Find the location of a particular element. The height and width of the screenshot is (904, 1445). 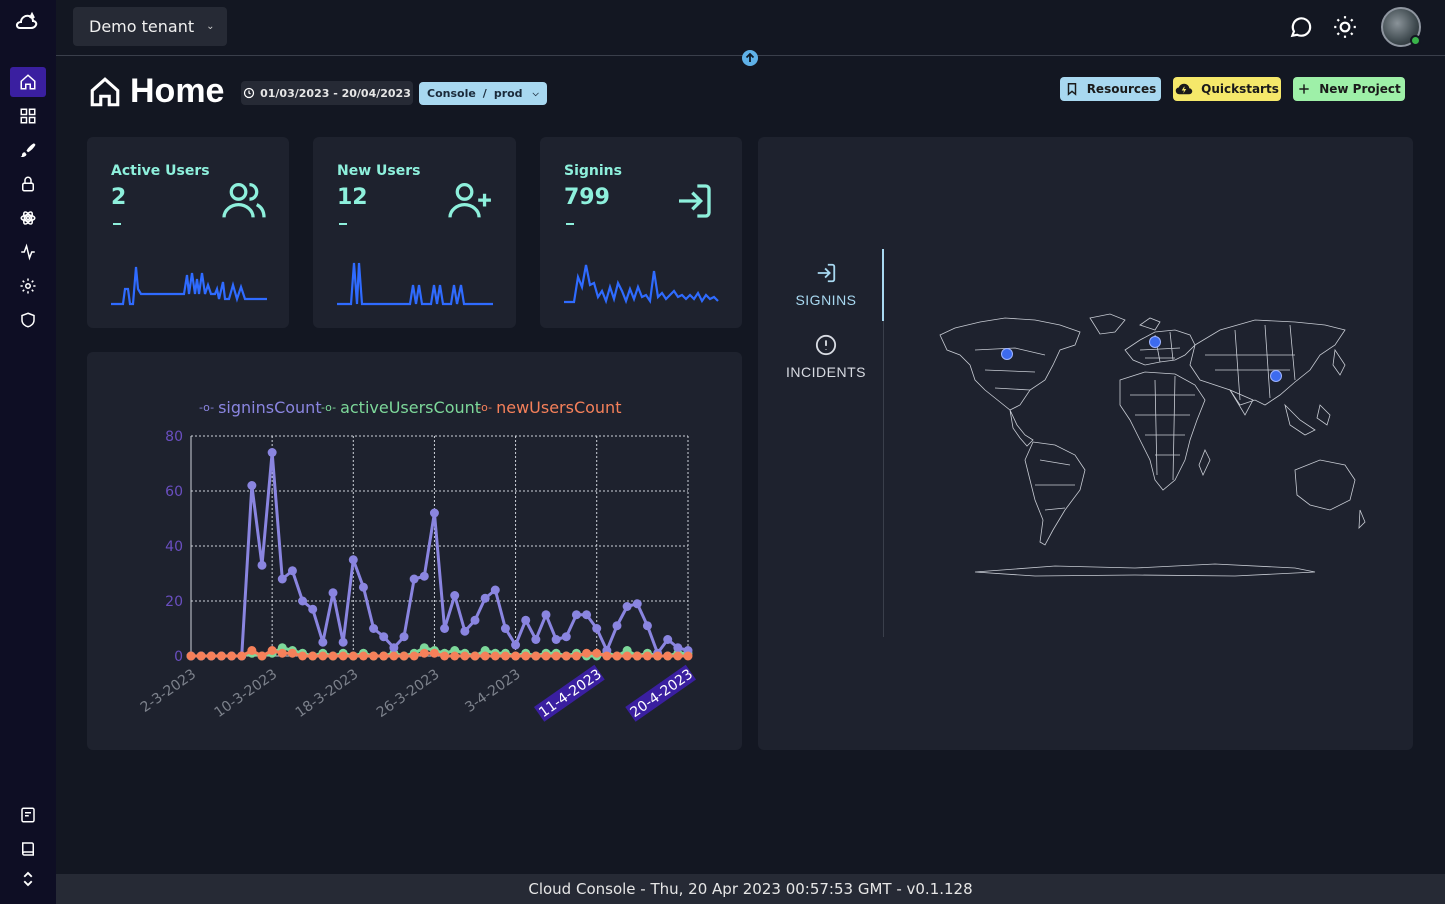

tab-label: INCIDENTS is located at coordinates (826, 372).